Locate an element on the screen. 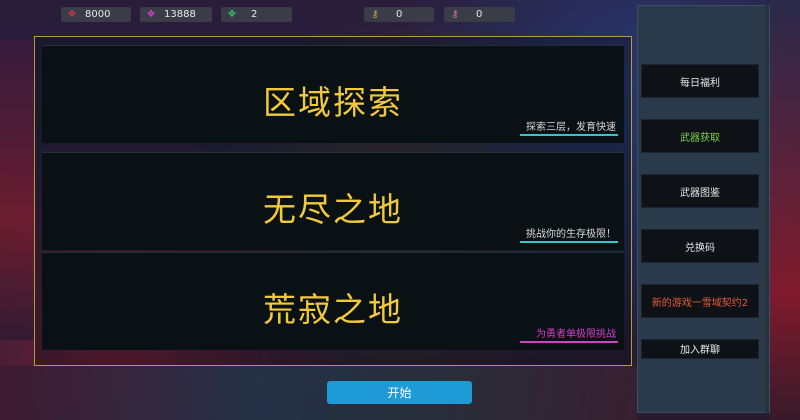 The image size is (800, 420). resource-gold-key: ⚷ 0 is located at coordinates (399, 14).